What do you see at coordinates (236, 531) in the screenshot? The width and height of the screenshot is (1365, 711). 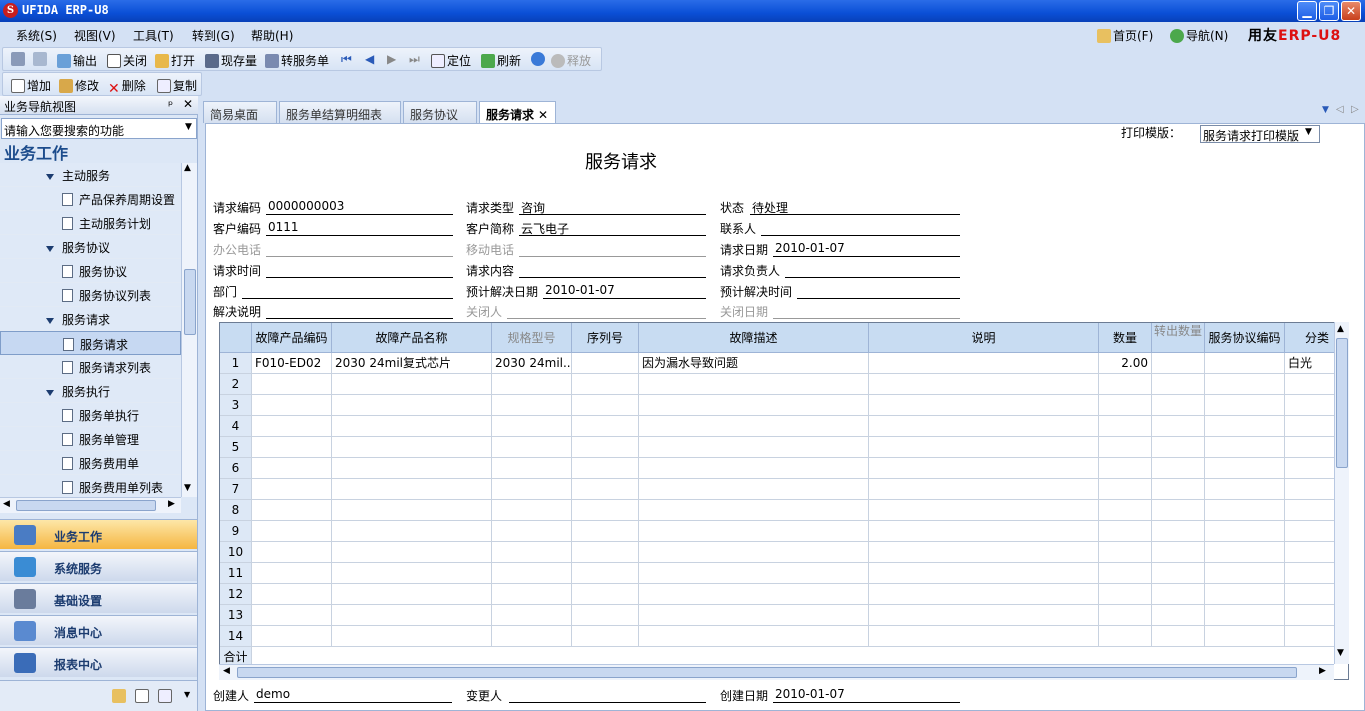 I see `grid-row-number: 9` at bounding box center [236, 531].